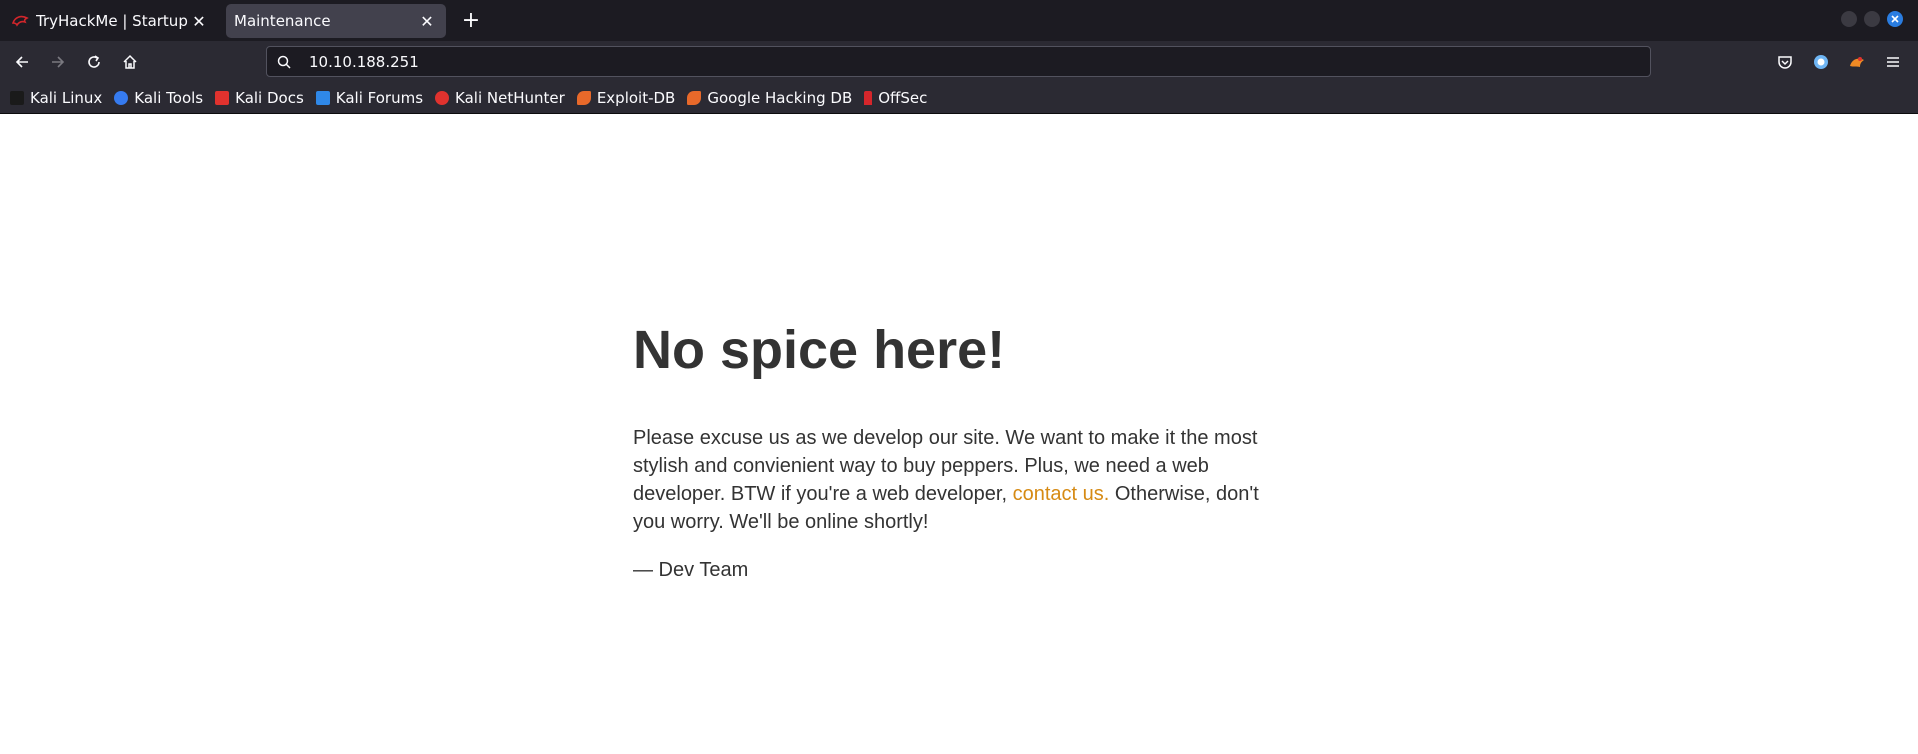 The width and height of the screenshot is (1918, 754). What do you see at coordinates (780, 97) in the screenshot?
I see `bookmark-label: Google Hacking DB` at bounding box center [780, 97].